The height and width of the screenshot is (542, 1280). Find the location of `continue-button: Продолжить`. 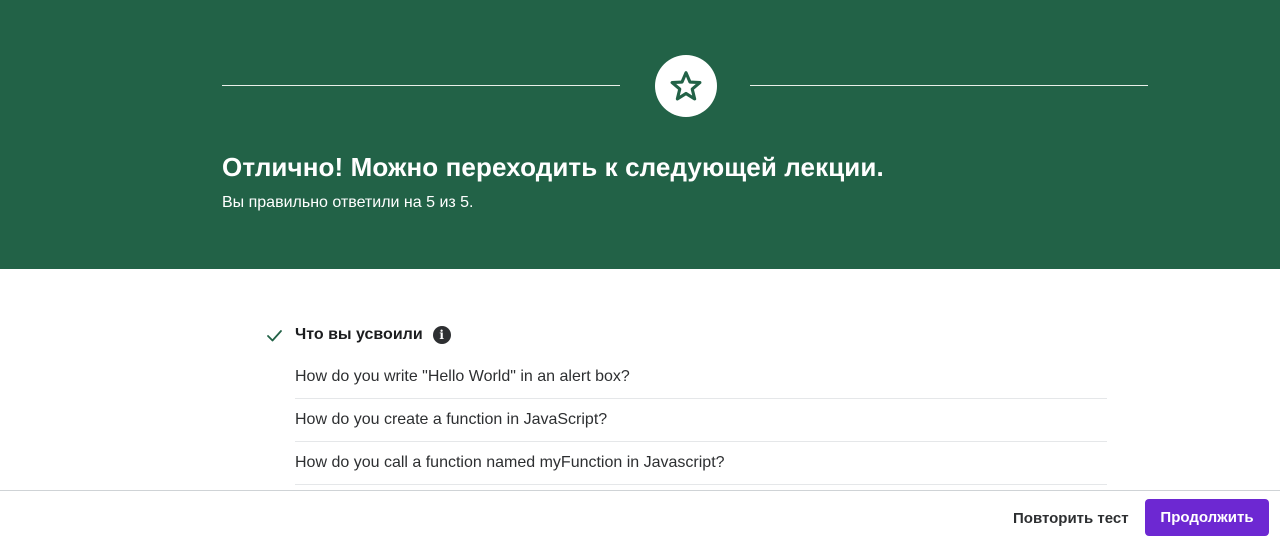

continue-button: Продолжить is located at coordinates (1207, 517).